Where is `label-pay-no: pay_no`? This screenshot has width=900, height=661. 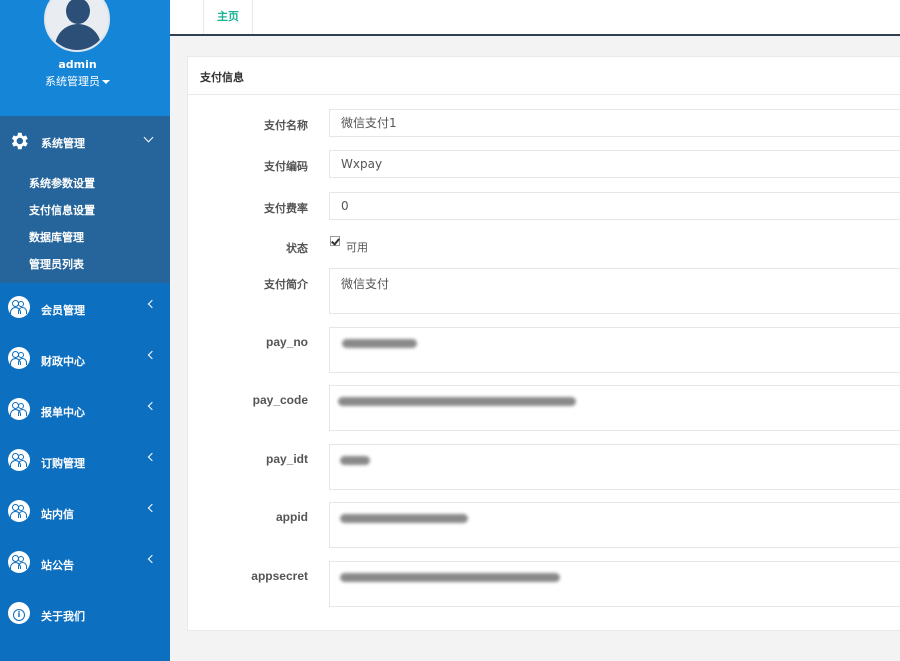 label-pay-no: pay_no is located at coordinates (286, 342).